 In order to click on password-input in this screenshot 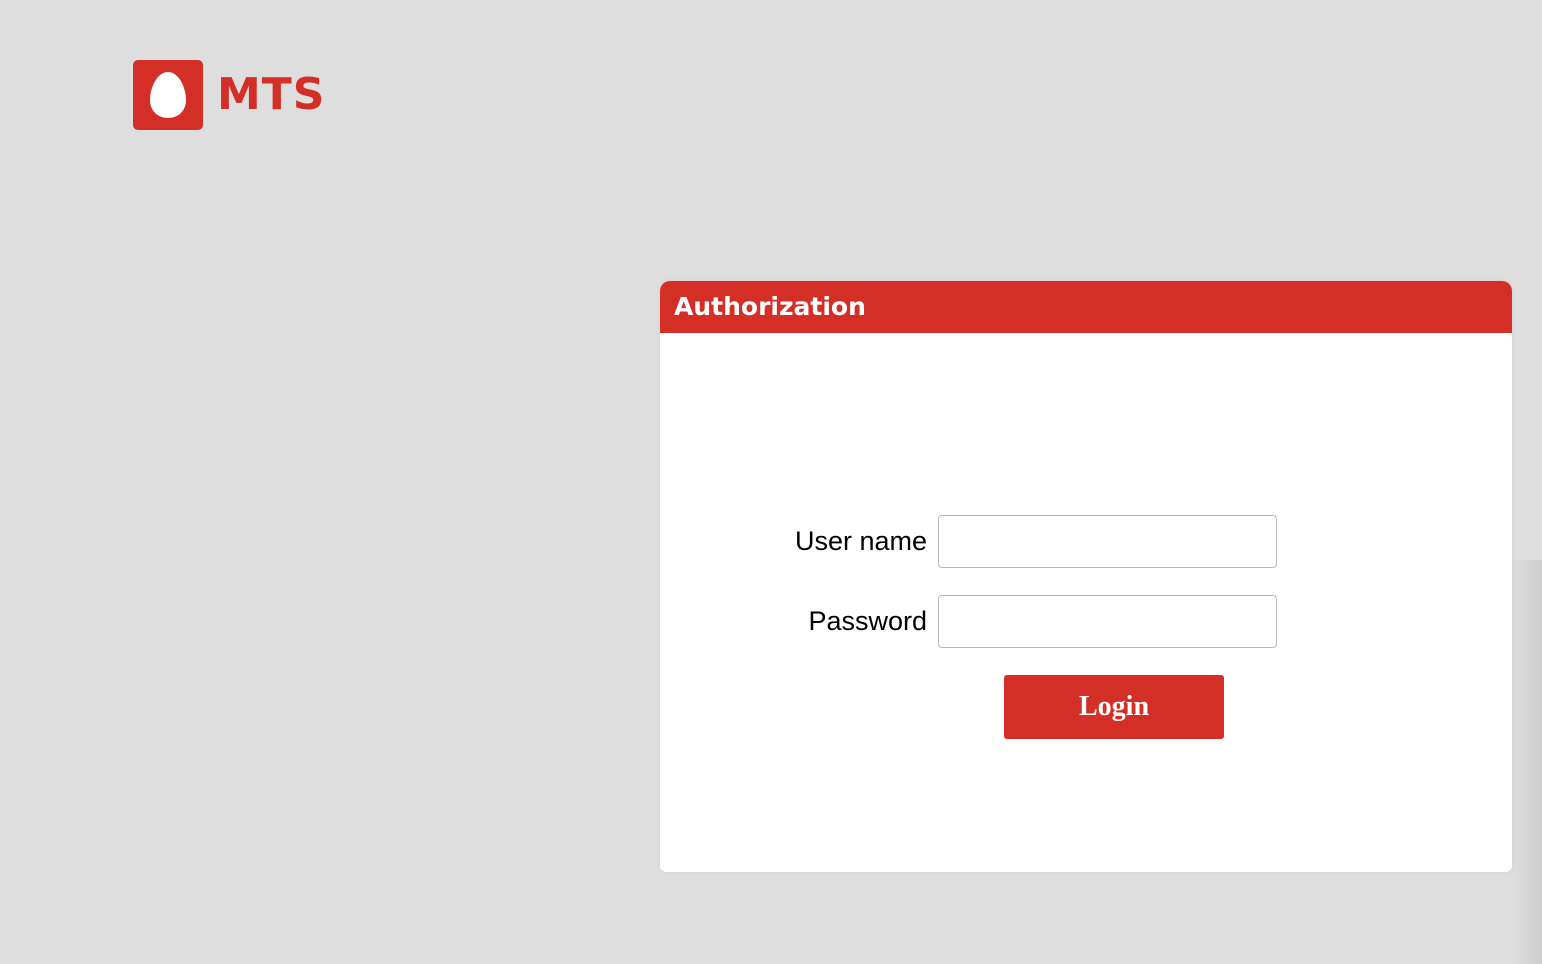, I will do `click(1107, 621)`.